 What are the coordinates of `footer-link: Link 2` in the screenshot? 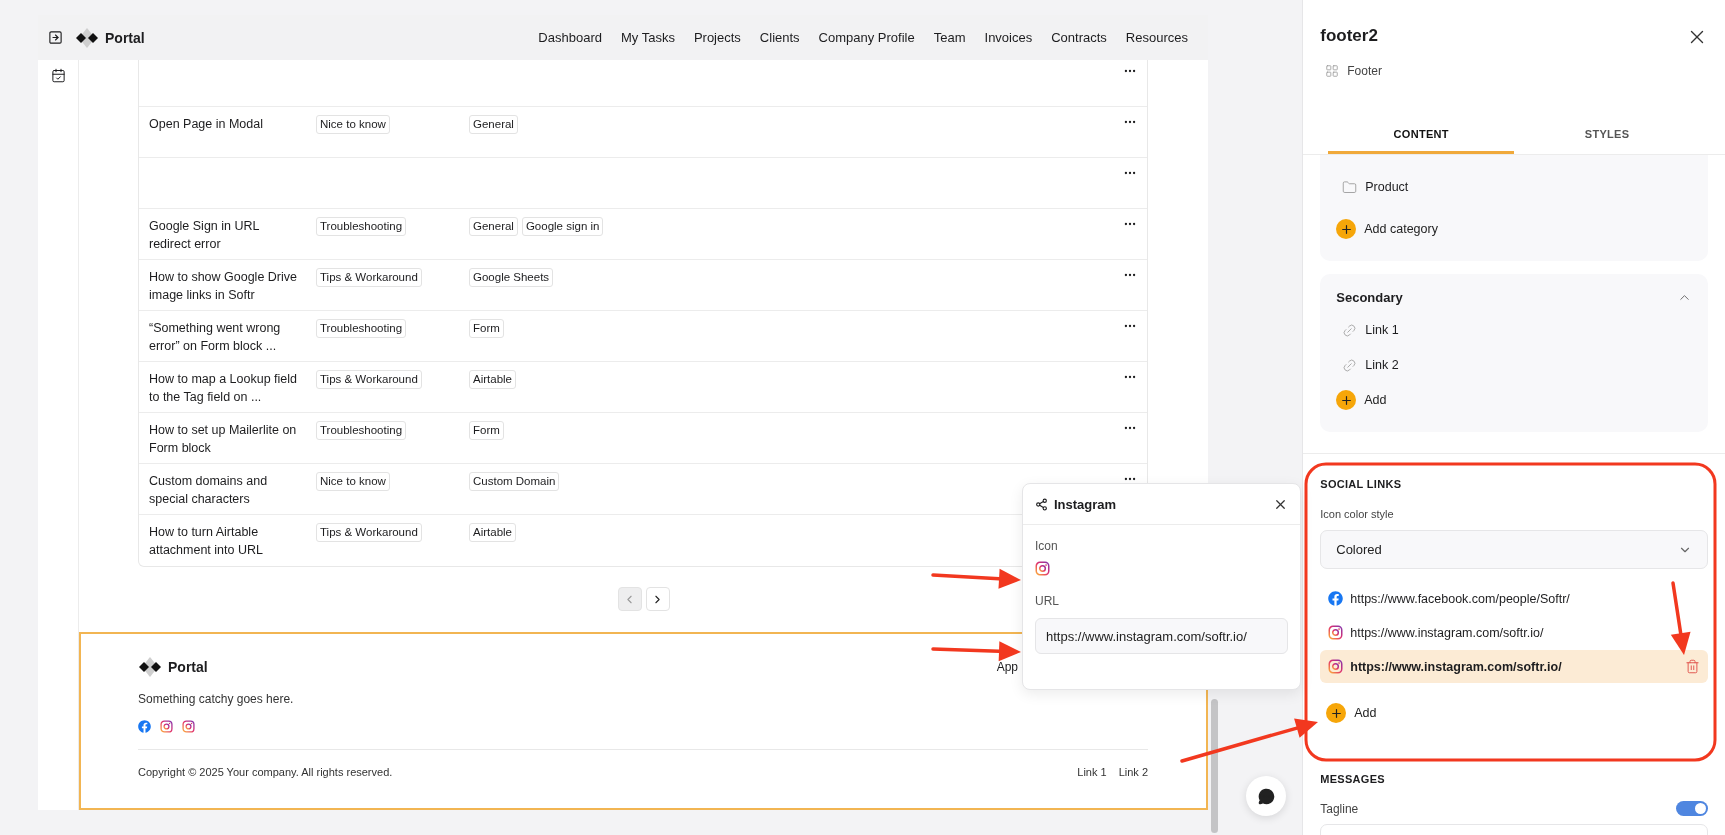 It's located at (1133, 771).